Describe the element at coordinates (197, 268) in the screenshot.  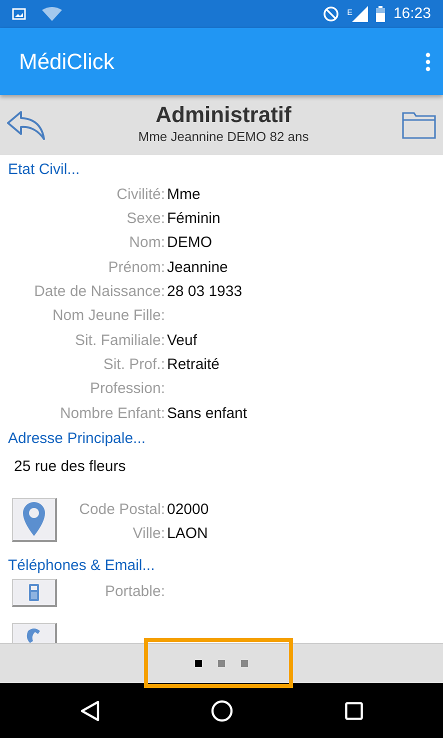
I see `field-value: Jeannine` at that location.